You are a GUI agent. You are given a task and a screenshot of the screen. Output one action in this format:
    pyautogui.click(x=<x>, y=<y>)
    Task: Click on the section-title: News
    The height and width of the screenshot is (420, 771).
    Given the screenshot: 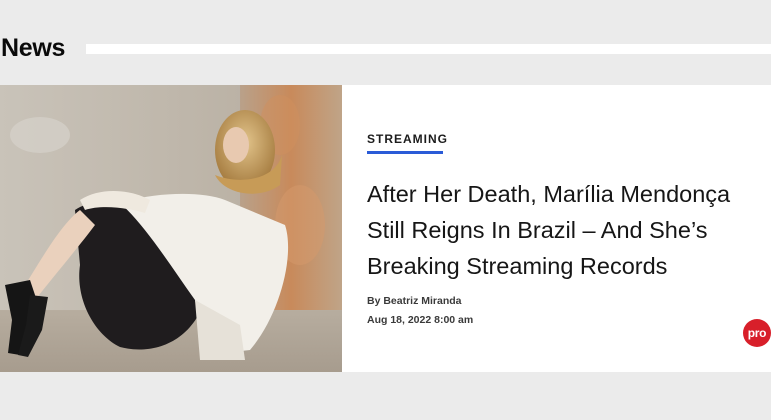 What is the action you would take?
    pyautogui.click(x=33, y=48)
    